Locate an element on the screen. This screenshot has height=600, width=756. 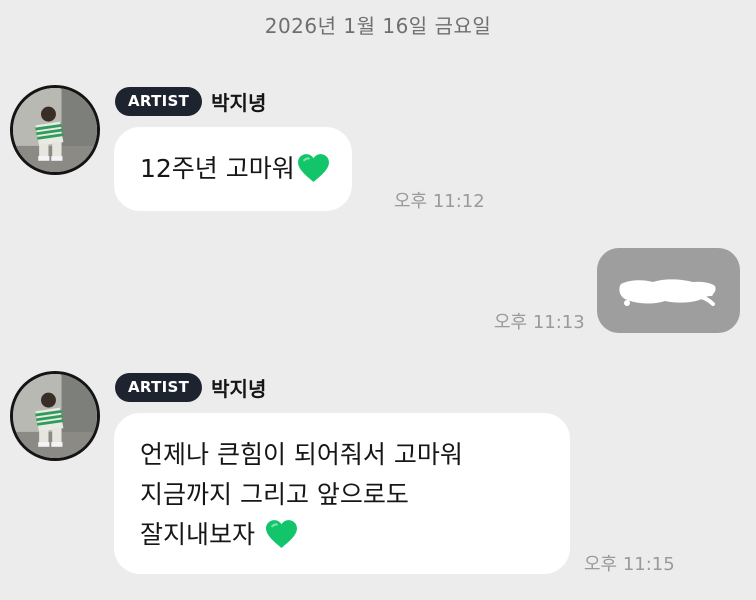
message-bubble: 12주년 고마워 is located at coordinates (233, 169).